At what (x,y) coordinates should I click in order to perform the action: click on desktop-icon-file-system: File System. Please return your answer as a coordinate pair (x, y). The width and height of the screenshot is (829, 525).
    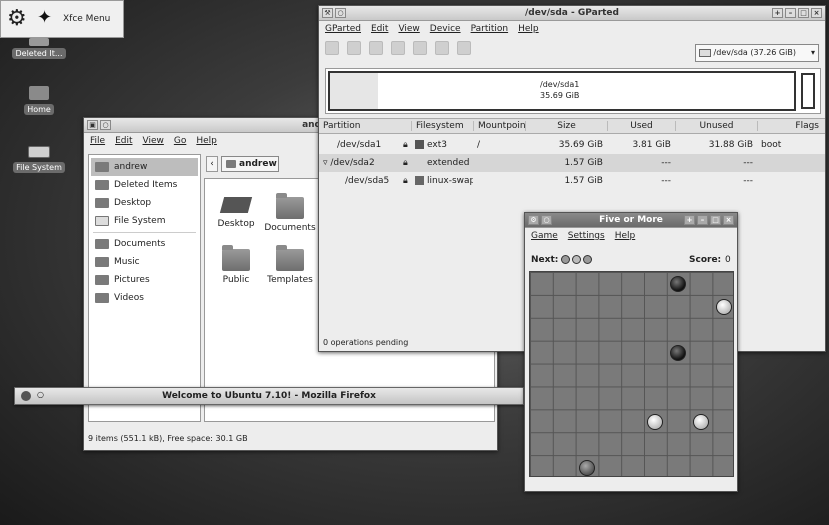
    Looking at the image, I should click on (39, 159).